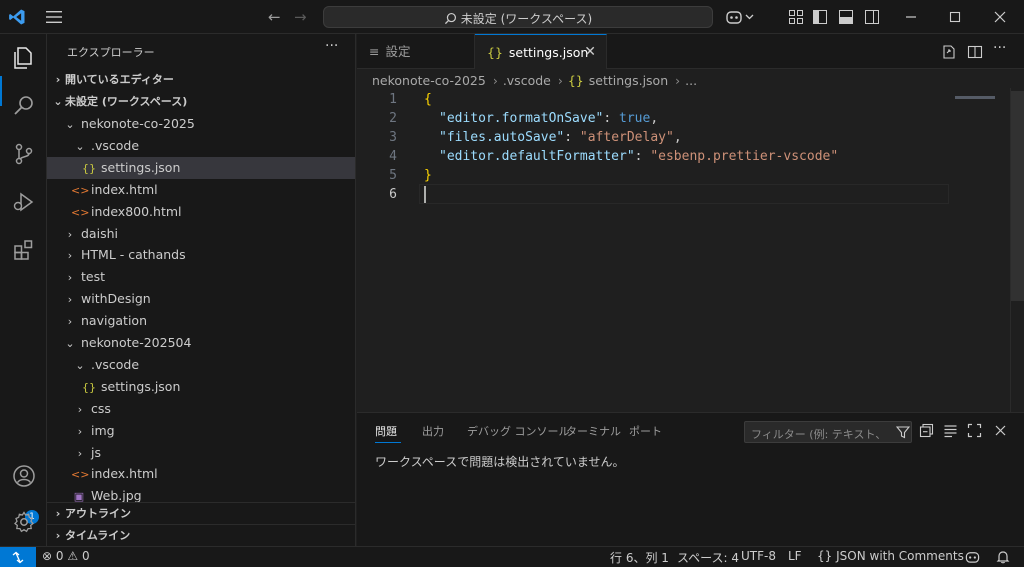 This screenshot has height=567, width=1024. Describe the element at coordinates (23, 290) in the screenshot. I see `activity-bar: 1` at that location.